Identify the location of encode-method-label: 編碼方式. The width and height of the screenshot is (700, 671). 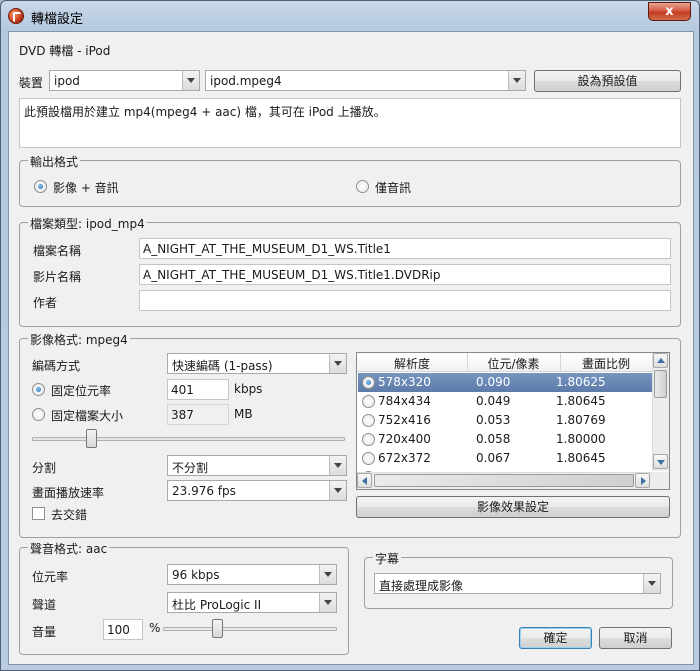
(56, 366).